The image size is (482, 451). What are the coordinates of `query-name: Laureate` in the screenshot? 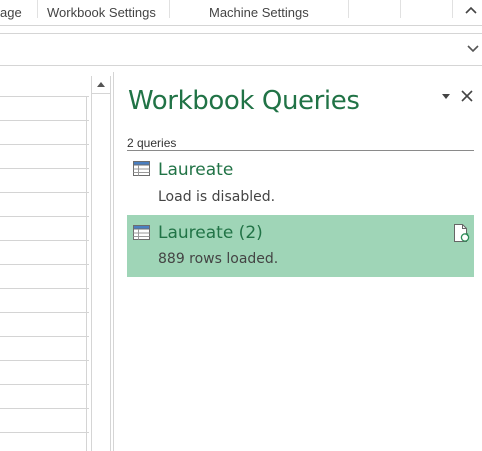 It's located at (196, 170).